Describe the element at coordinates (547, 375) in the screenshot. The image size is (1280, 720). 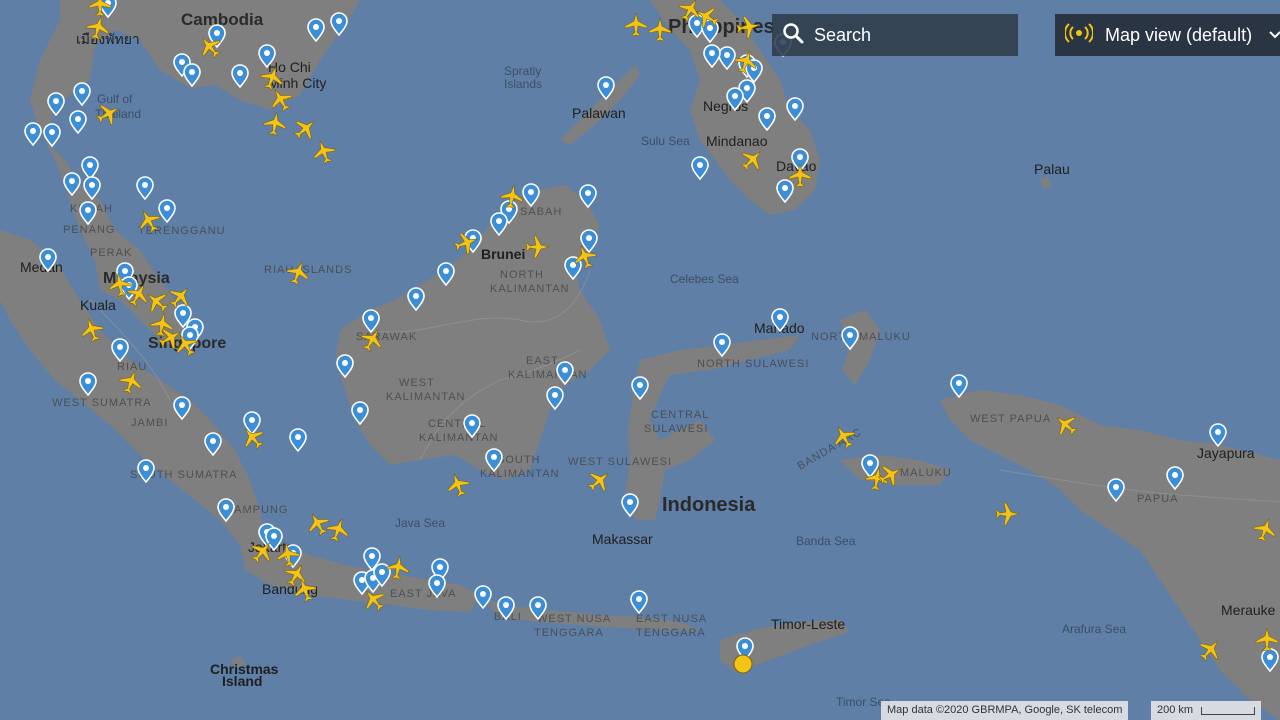
I see `label-east-kal-2: KALIMANTAN` at that location.